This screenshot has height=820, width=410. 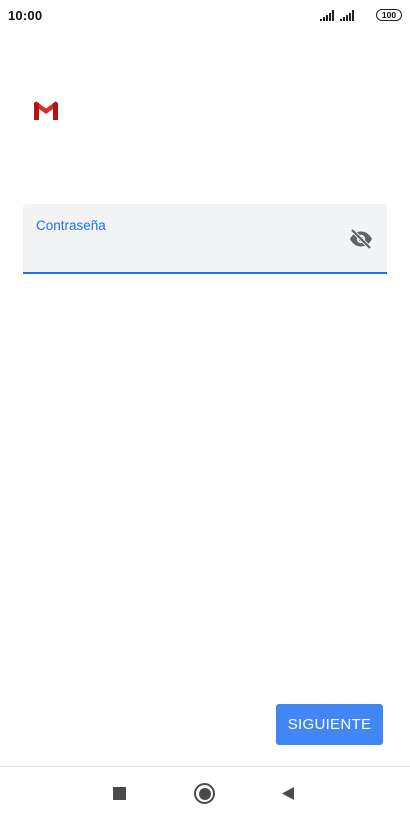 What do you see at coordinates (119, 793) in the screenshot?
I see `recents-square-icon` at bounding box center [119, 793].